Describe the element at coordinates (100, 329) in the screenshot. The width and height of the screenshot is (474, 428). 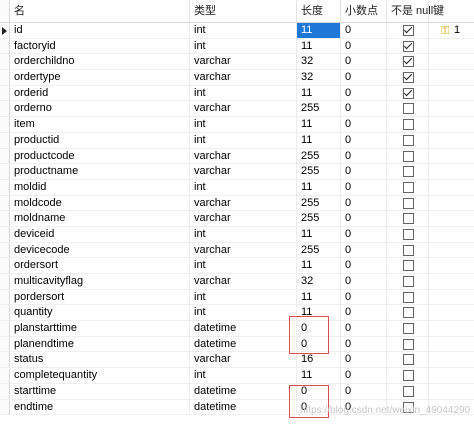
I see `field-name-cell: planstarttime` at that location.